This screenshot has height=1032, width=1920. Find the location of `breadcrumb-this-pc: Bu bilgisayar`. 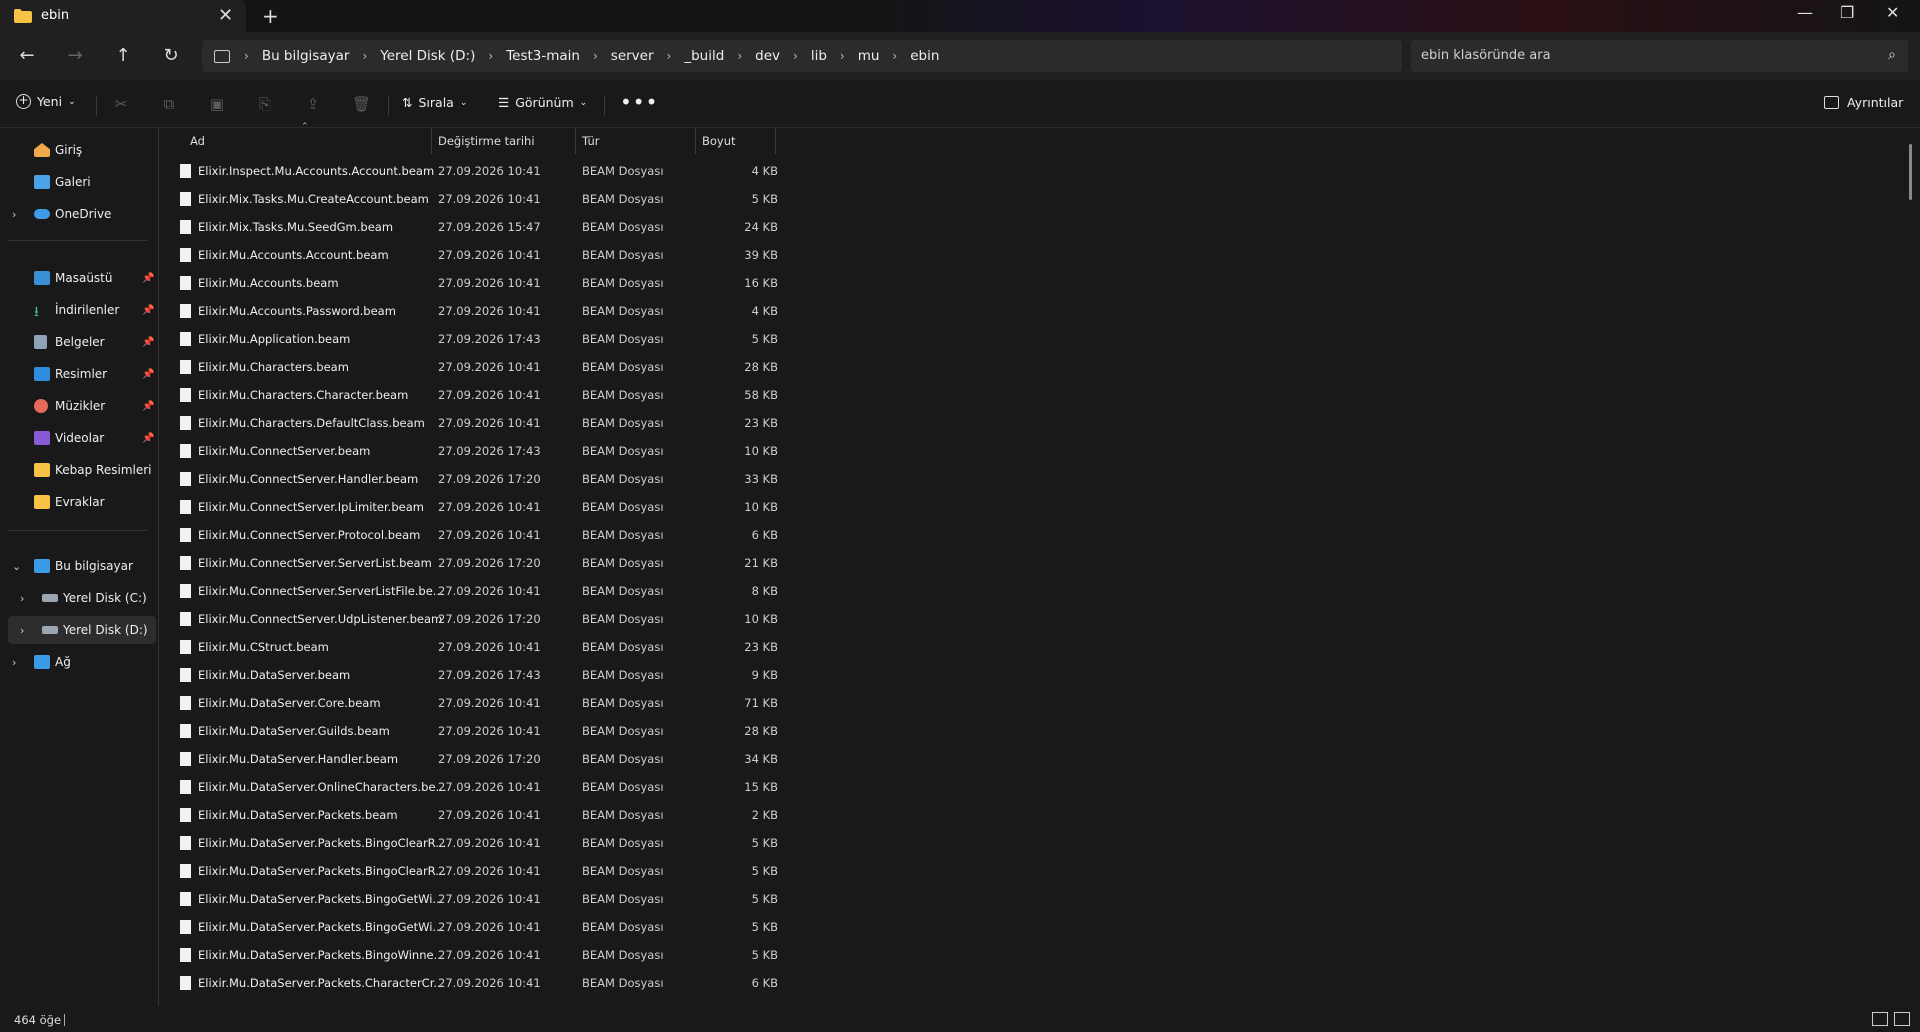

breadcrumb-this-pc: Bu bilgisayar is located at coordinates (306, 56).